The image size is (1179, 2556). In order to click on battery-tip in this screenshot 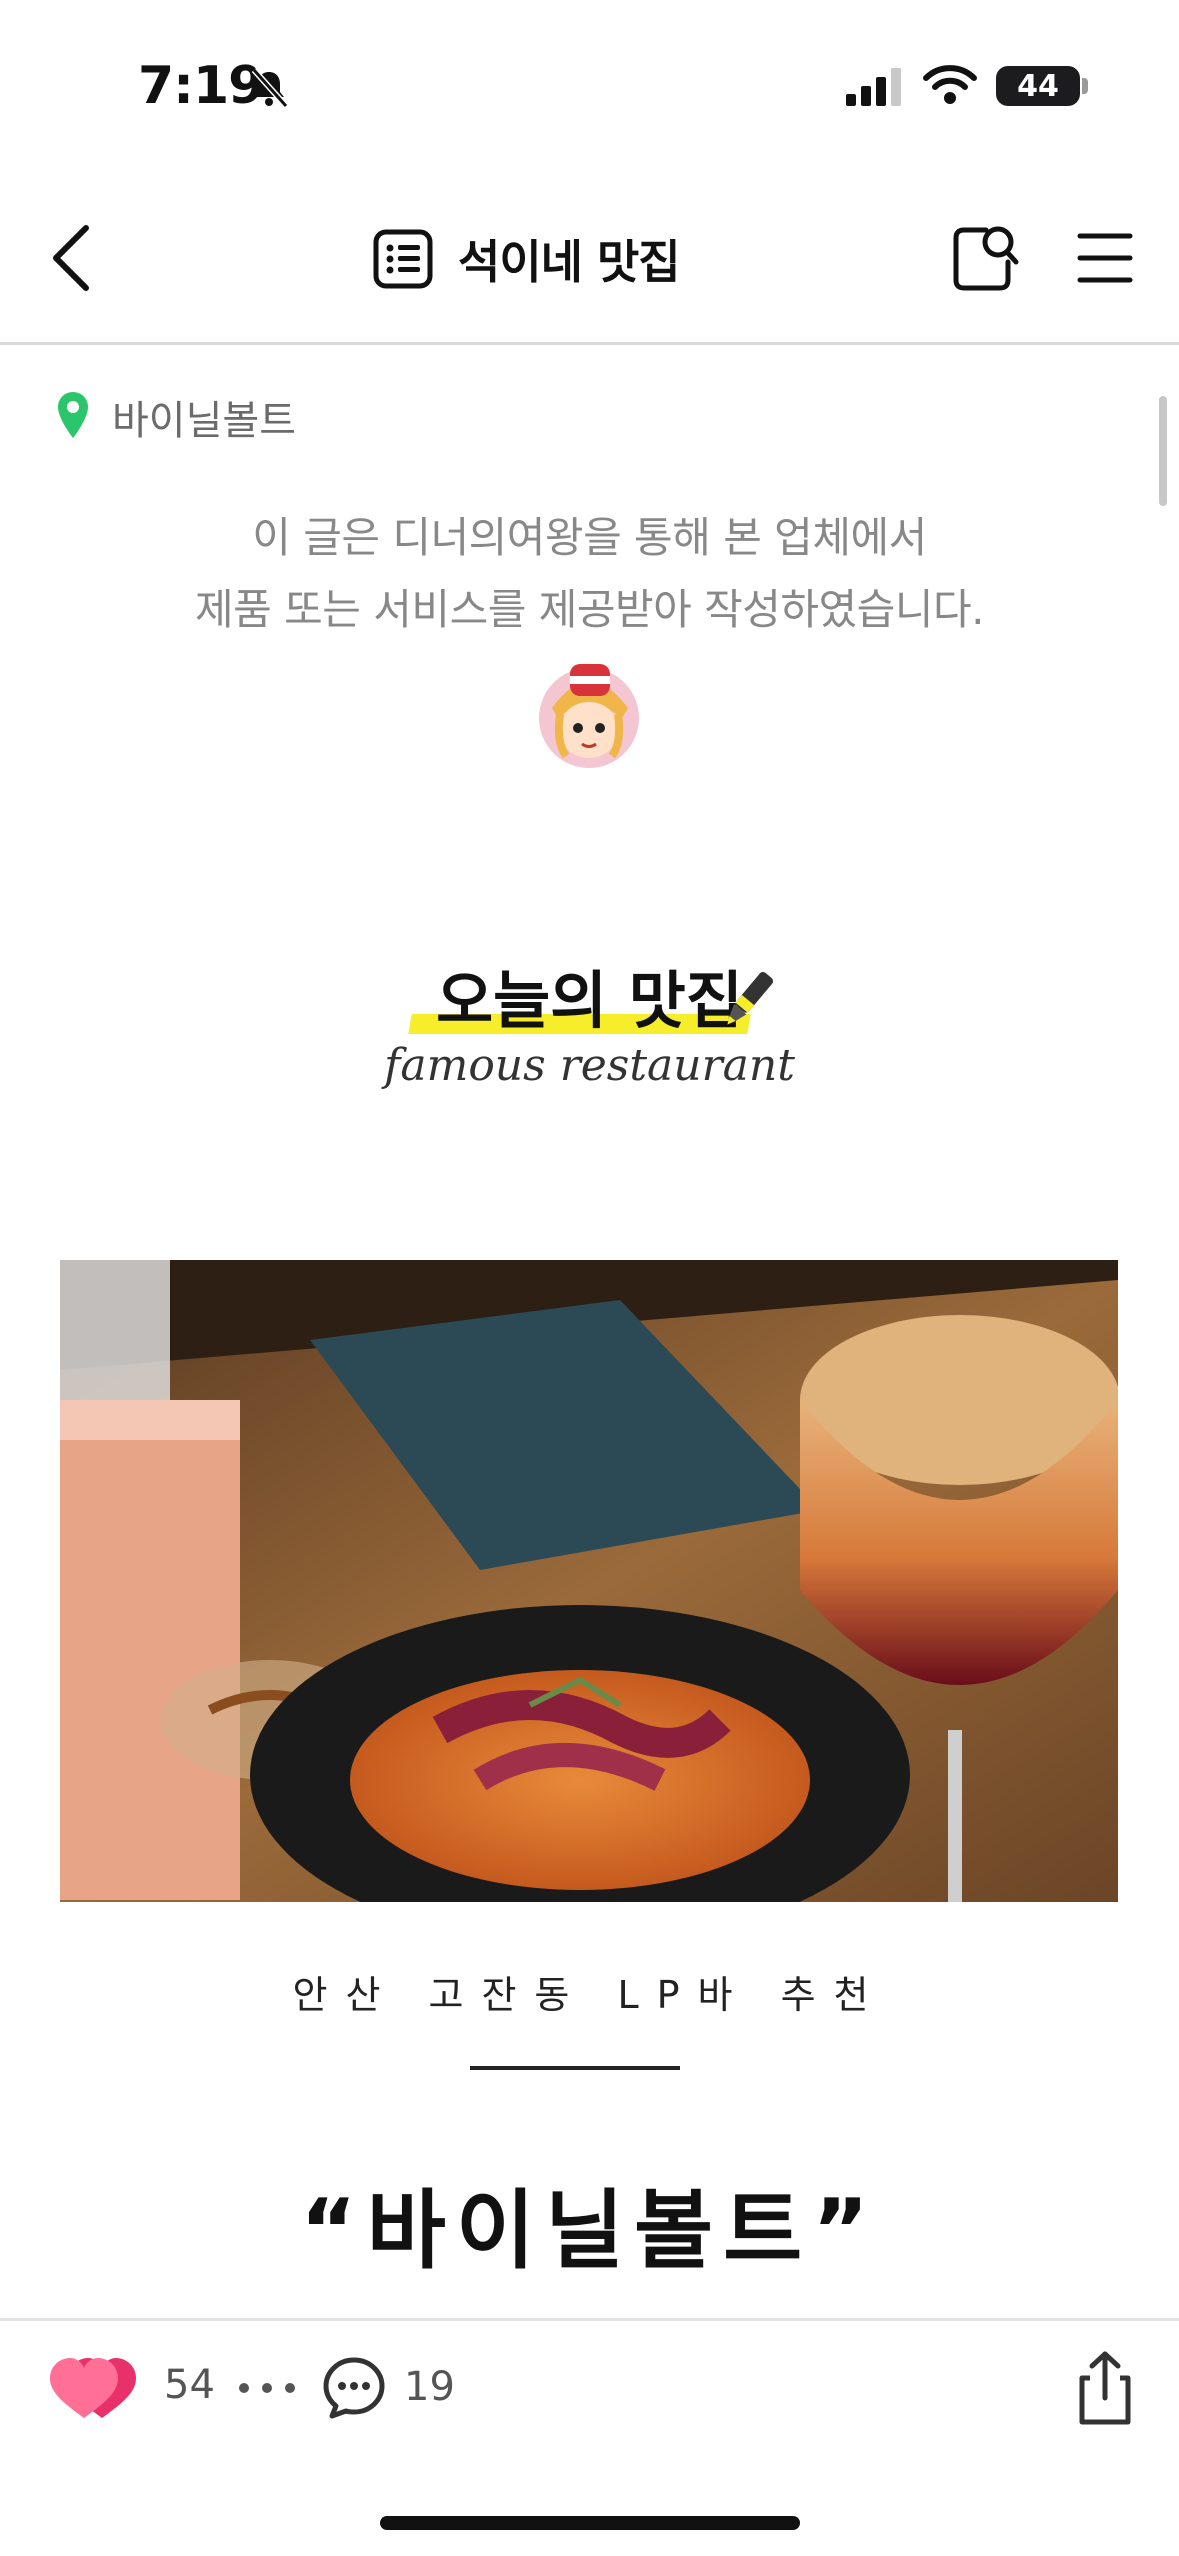, I will do `click(1085, 86)`.